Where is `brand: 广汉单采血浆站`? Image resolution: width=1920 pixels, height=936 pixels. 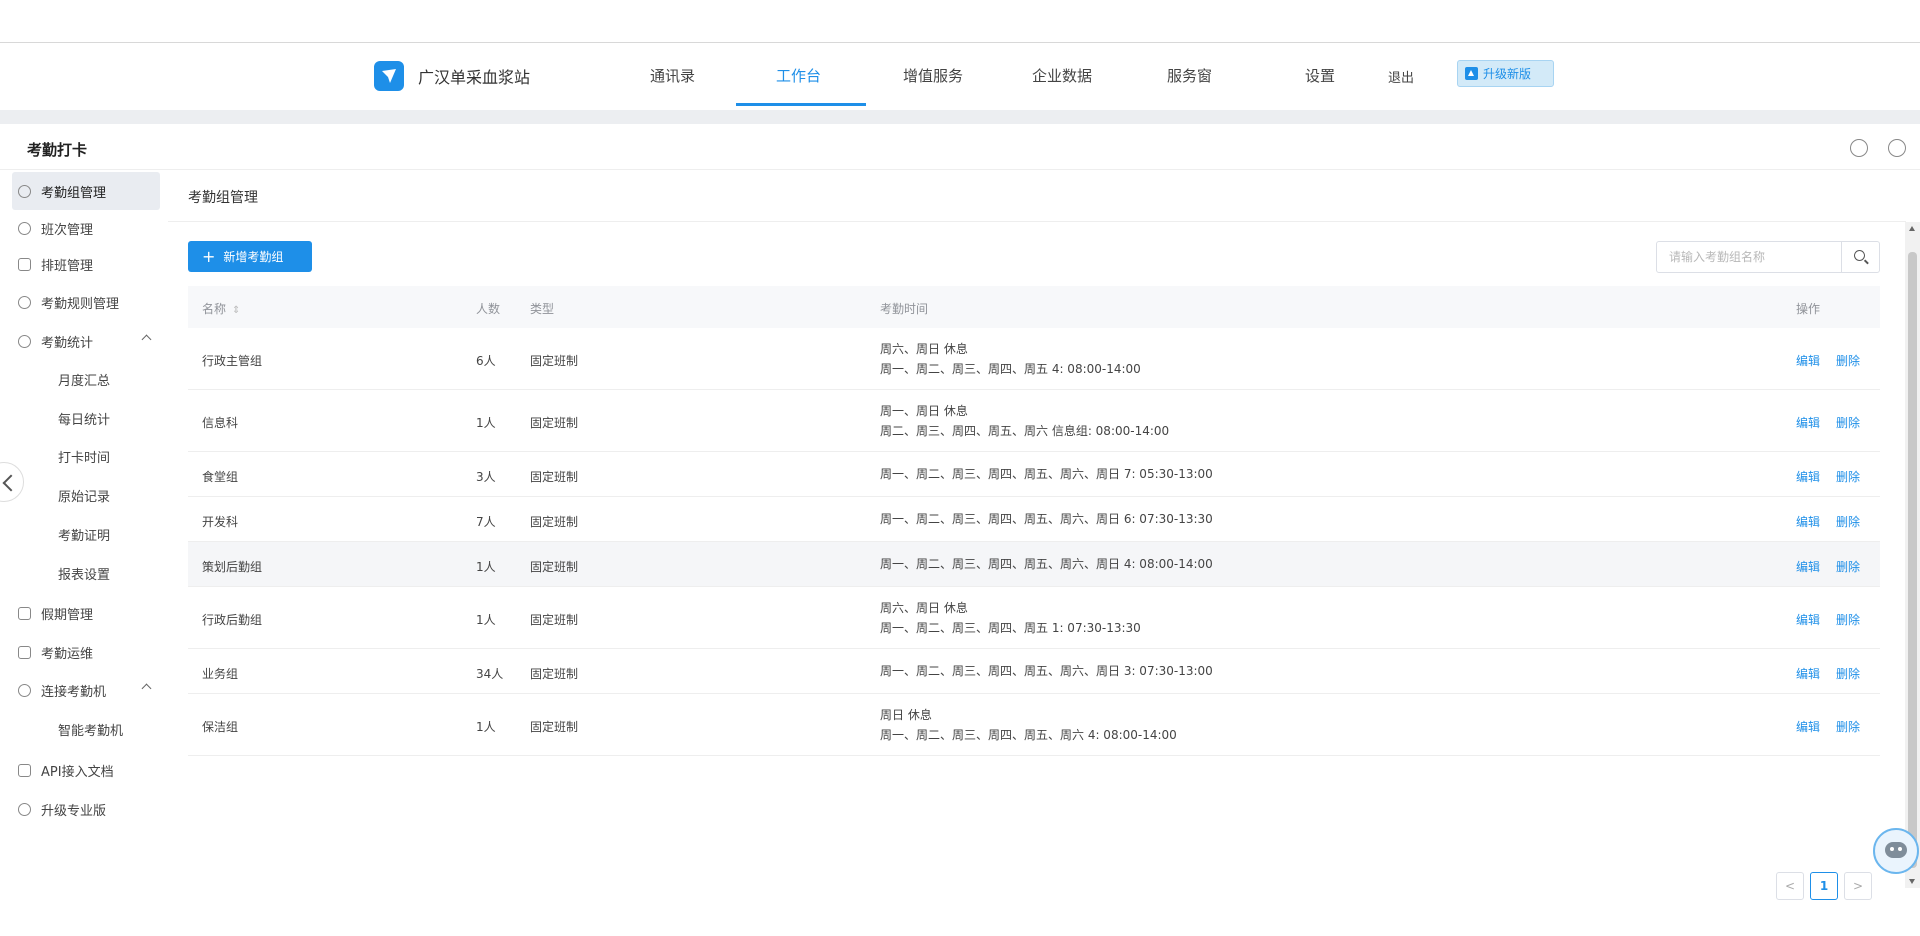
brand: 广汉单采血浆站 is located at coordinates (452, 76).